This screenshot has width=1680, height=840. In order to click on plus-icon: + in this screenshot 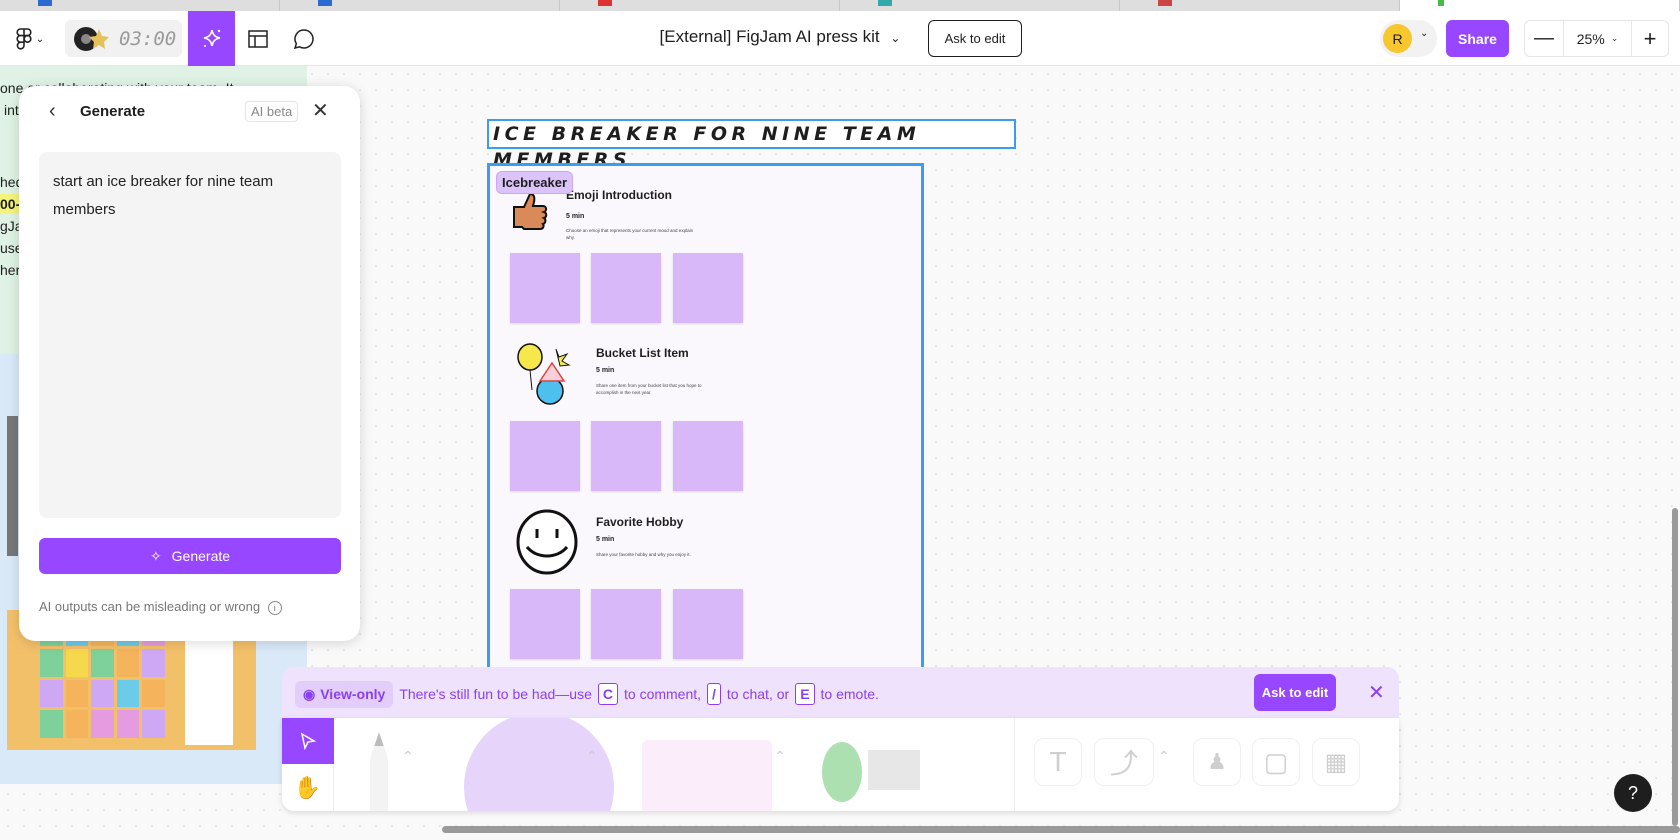, I will do `click(1650, 38)`.